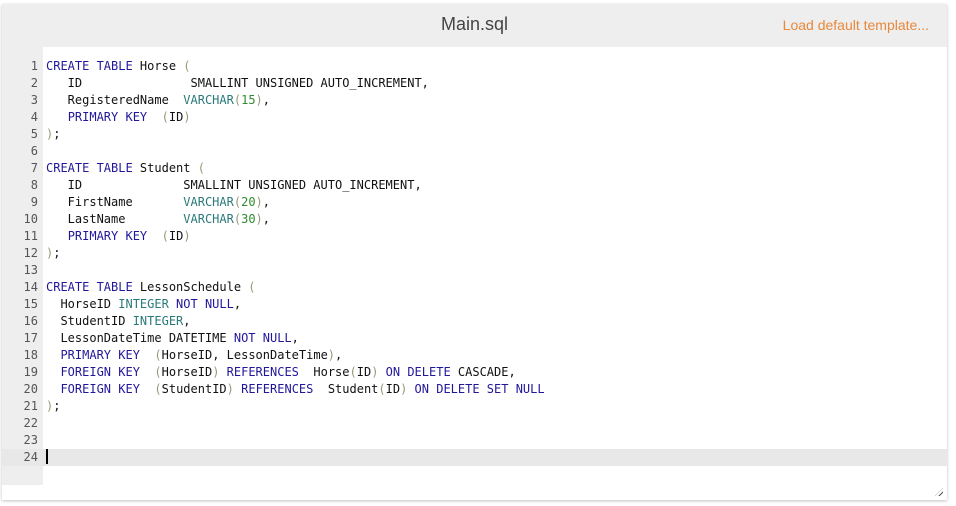 The image size is (956, 506). I want to click on code-line: 24, so click(474, 457).